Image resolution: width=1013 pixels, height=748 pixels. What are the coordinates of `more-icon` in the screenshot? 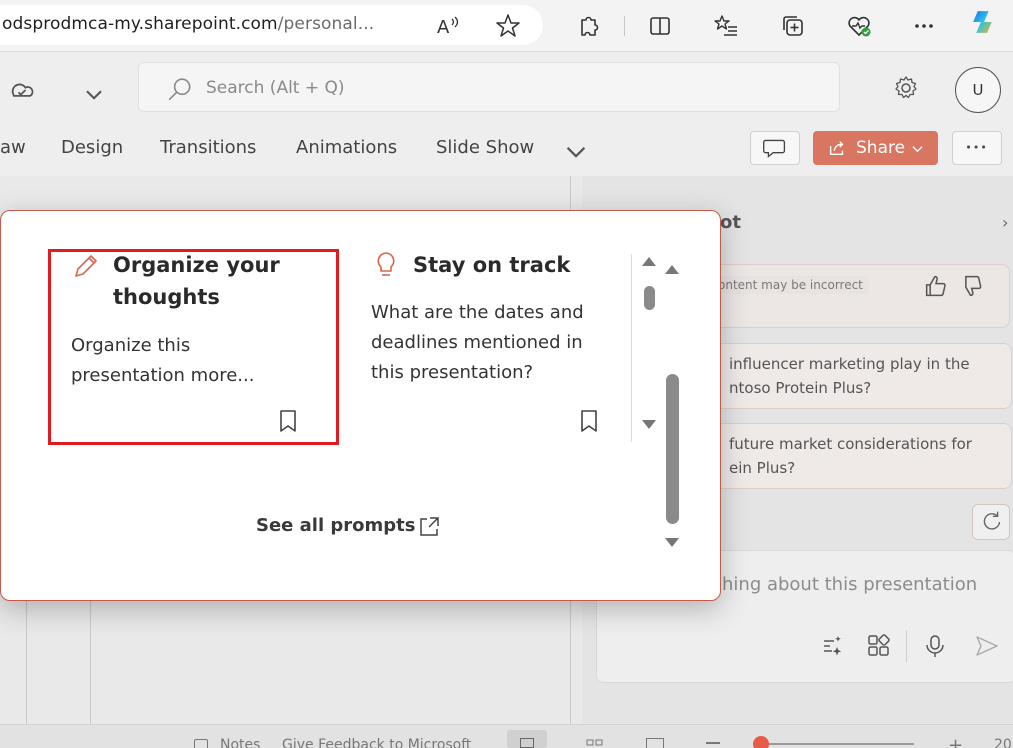 It's located at (924, 26).